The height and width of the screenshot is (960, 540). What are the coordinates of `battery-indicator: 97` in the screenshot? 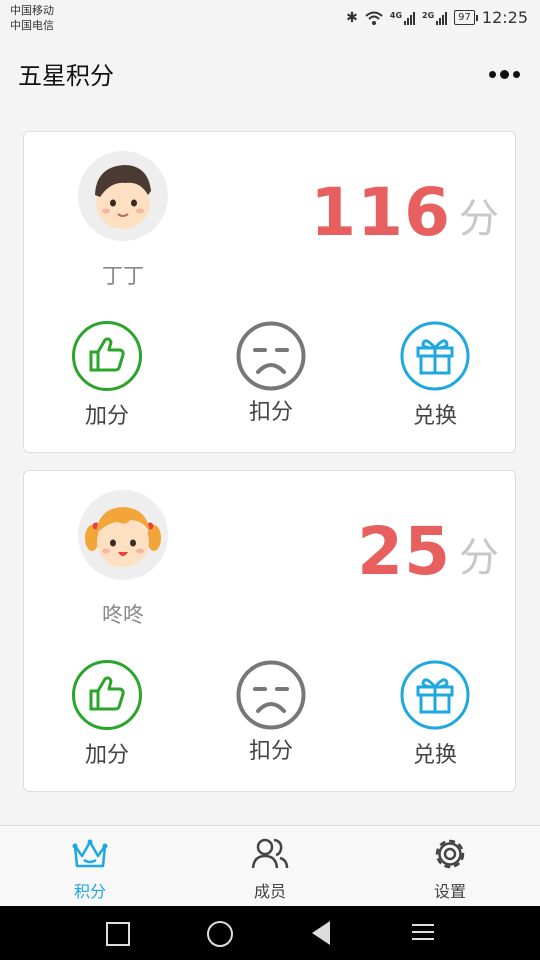 It's located at (466, 17).